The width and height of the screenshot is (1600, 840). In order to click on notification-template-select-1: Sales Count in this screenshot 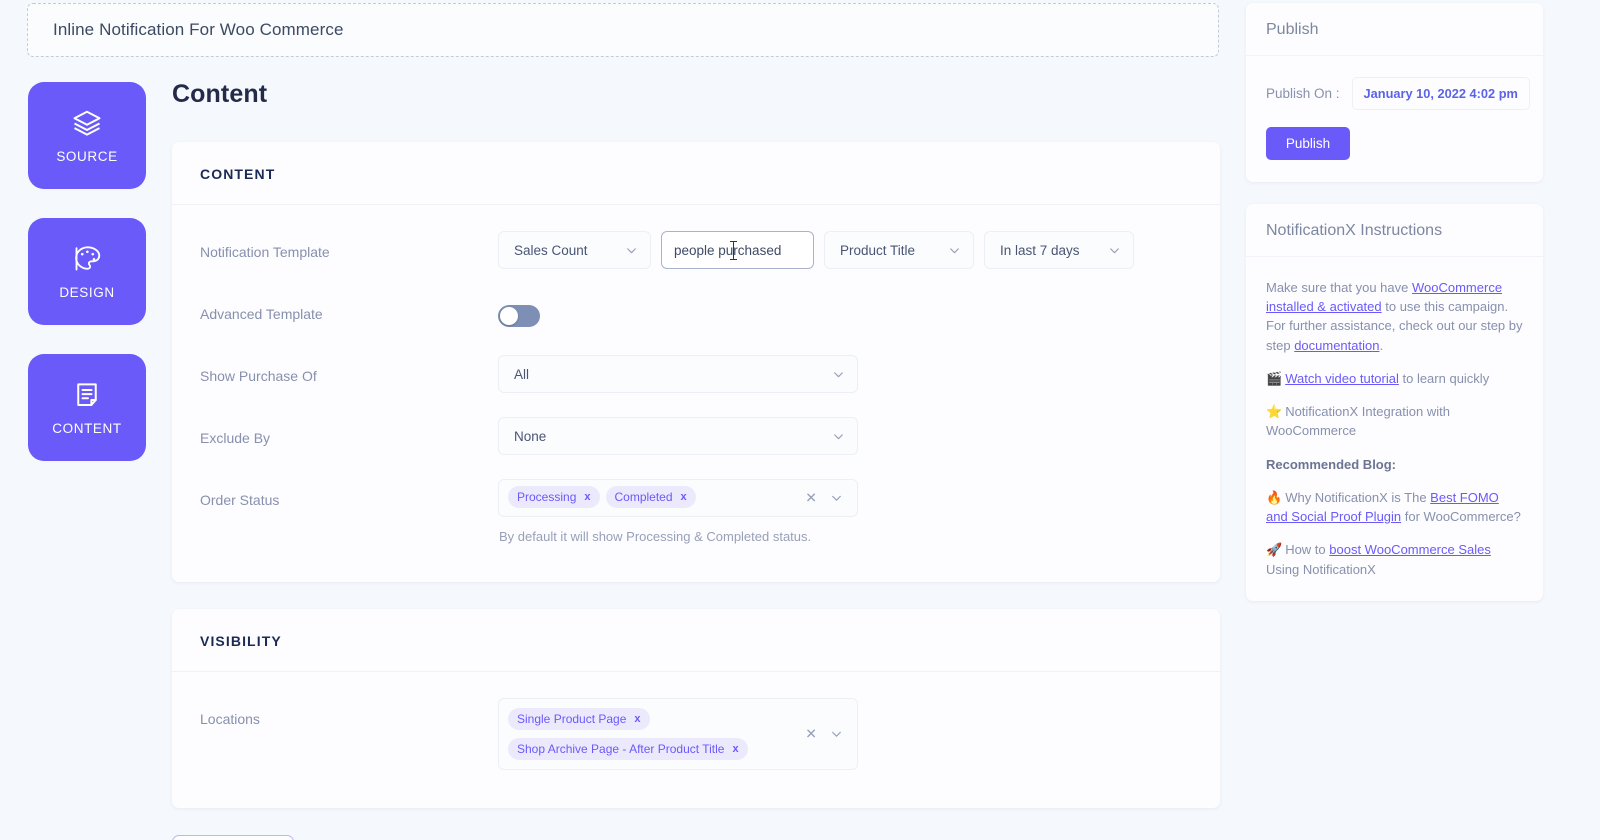, I will do `click(574, 250)`.